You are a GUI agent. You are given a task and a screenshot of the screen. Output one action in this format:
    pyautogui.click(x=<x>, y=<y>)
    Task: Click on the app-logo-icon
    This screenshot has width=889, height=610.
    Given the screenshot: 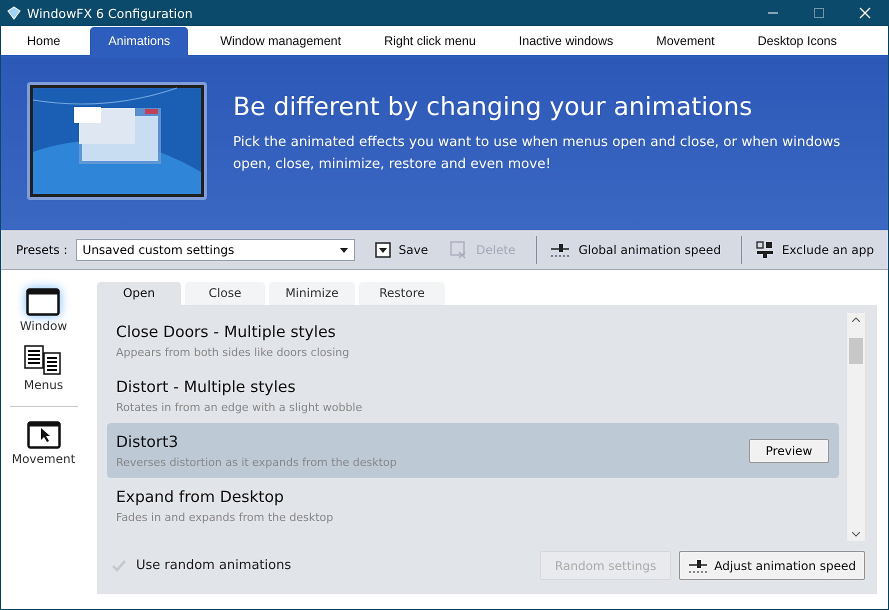 What is the action you would take?
    pyautogui.click(x=14, y=13)
    